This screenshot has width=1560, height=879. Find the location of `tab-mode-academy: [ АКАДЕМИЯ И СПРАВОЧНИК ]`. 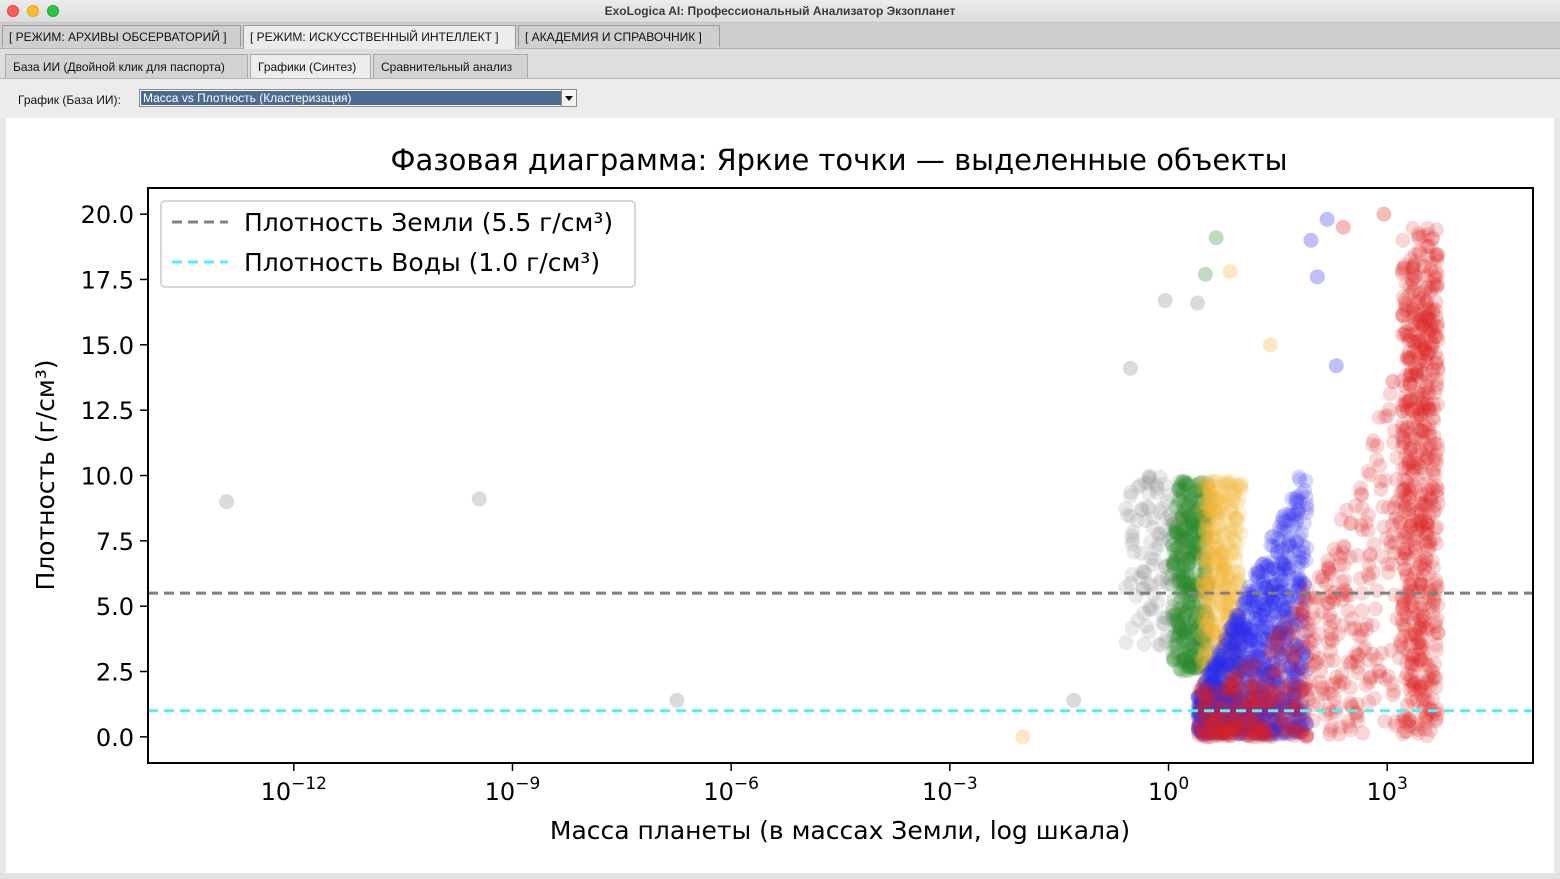

tab-mode-academy: [ АКАДЕМИЯ И СПРАВОЧНИК ] is located at coordinates (619, 36).